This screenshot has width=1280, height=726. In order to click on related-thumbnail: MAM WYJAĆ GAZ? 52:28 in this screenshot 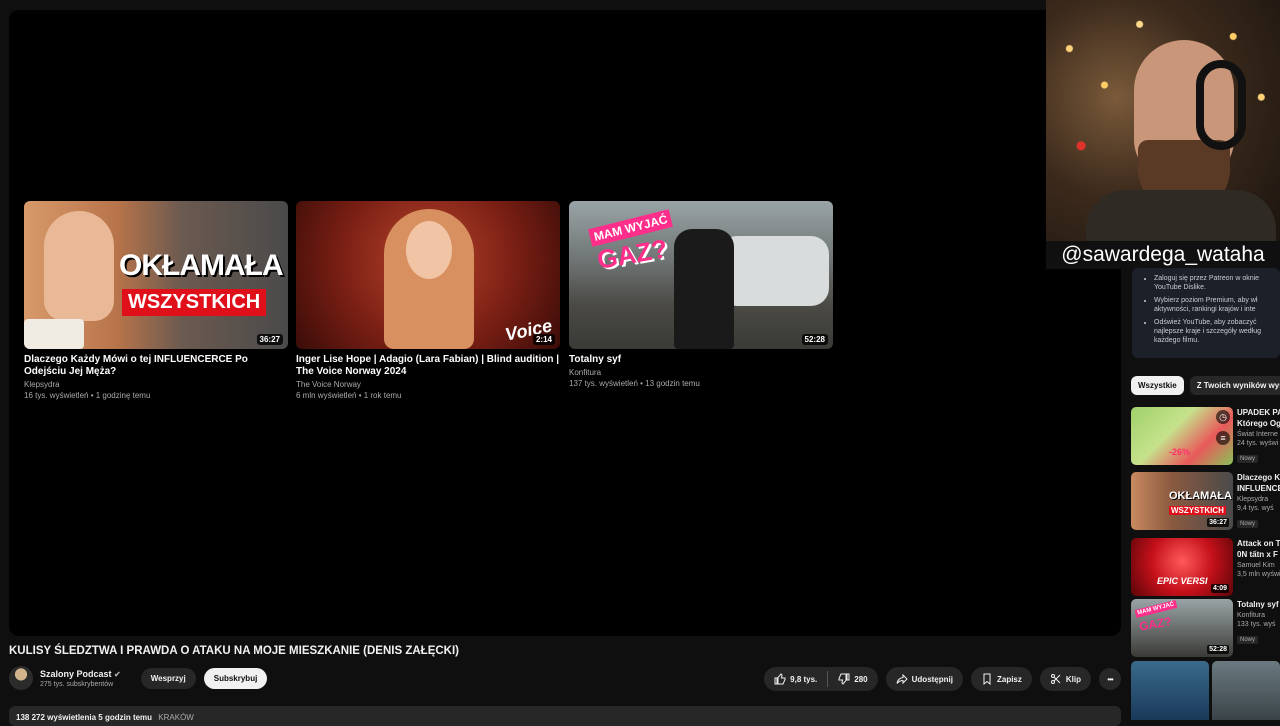, I will do `click(1182, 628)`.